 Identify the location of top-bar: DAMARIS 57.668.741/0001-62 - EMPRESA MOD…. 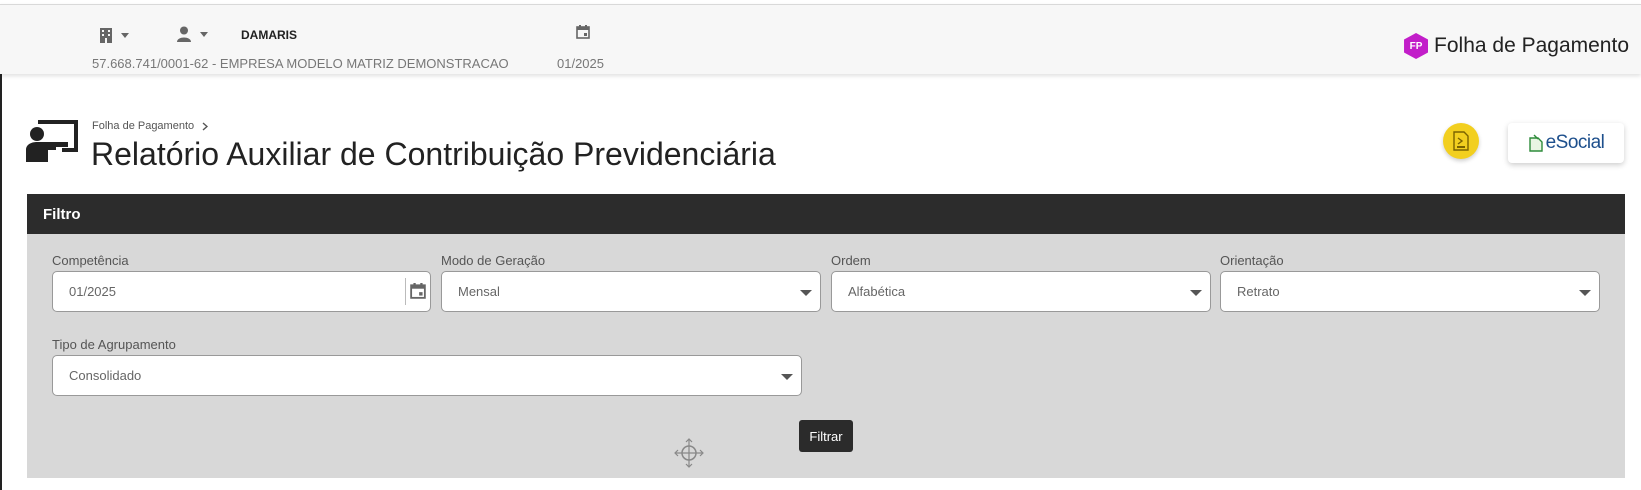
(820, 39).